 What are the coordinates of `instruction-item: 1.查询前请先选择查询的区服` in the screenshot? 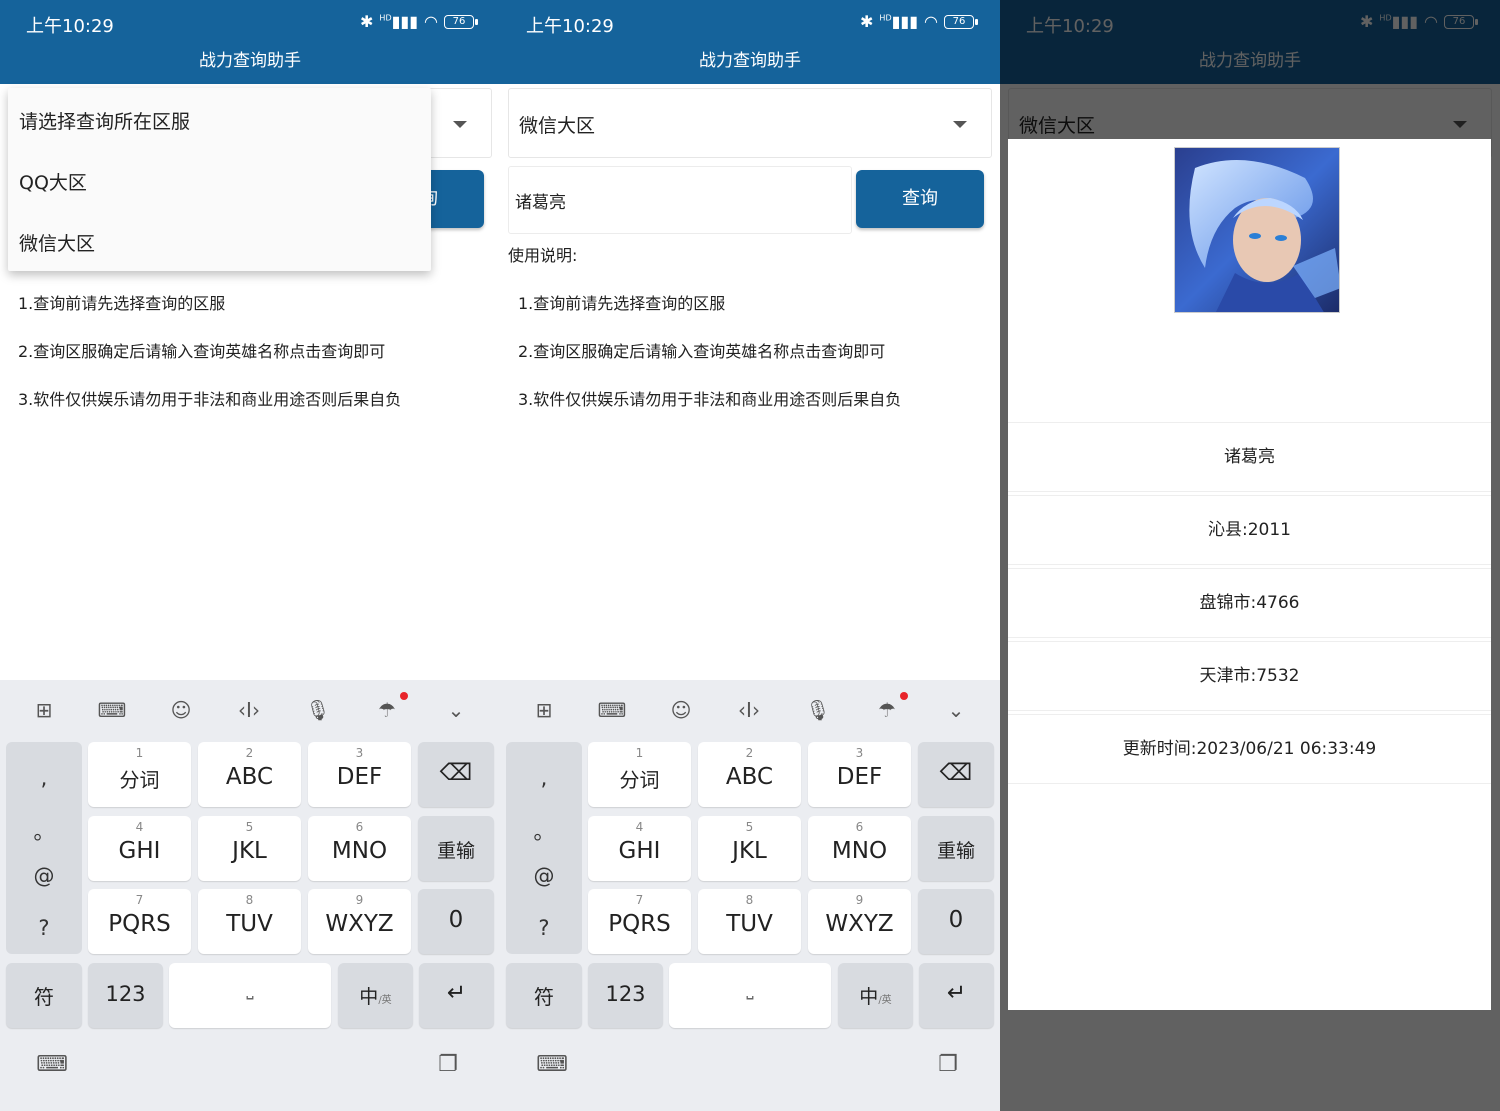 It's located at (622, 303).